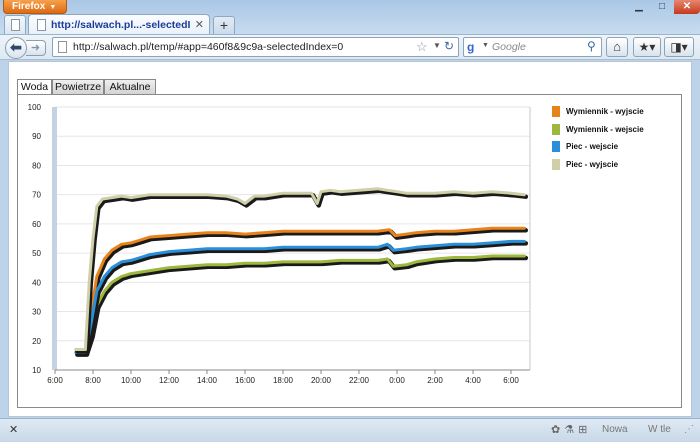  What do you see at coordinates (321, 380) in the screenshot?
I see `x-tick-label: 20:00` at bounding box center [321, 380].